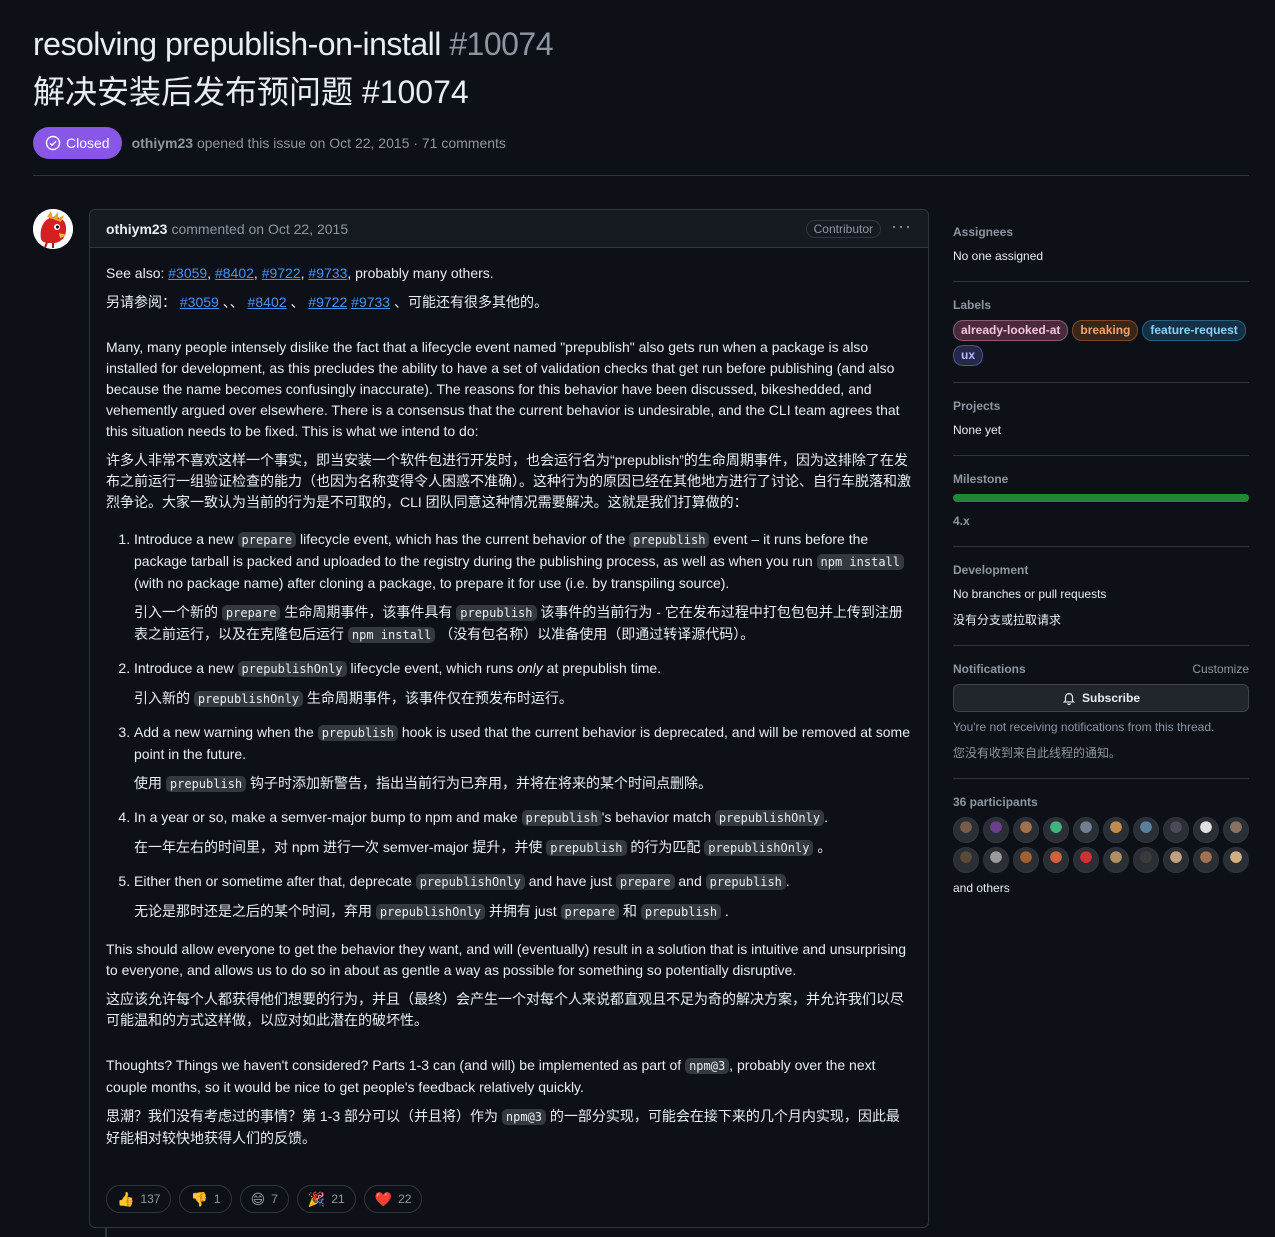  What do you see at coordinates (1101, 232) in the screenshot?
I see `assignees-heading: Assignees` at bounding box center [1101, 232].